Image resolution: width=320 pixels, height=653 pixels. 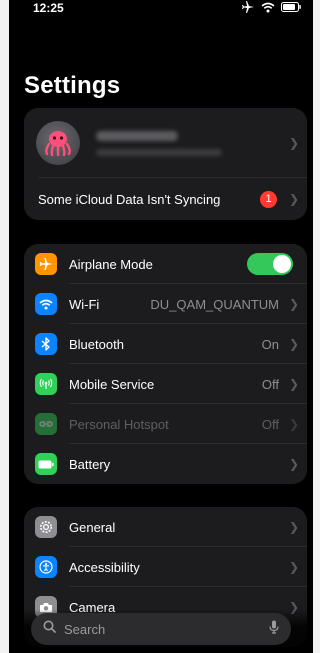 What do you see at coordinates (165, 344) in the screenshot?
I see `bluetooth-row: Bluetooth On ❯` at bounding box center [165, 344].